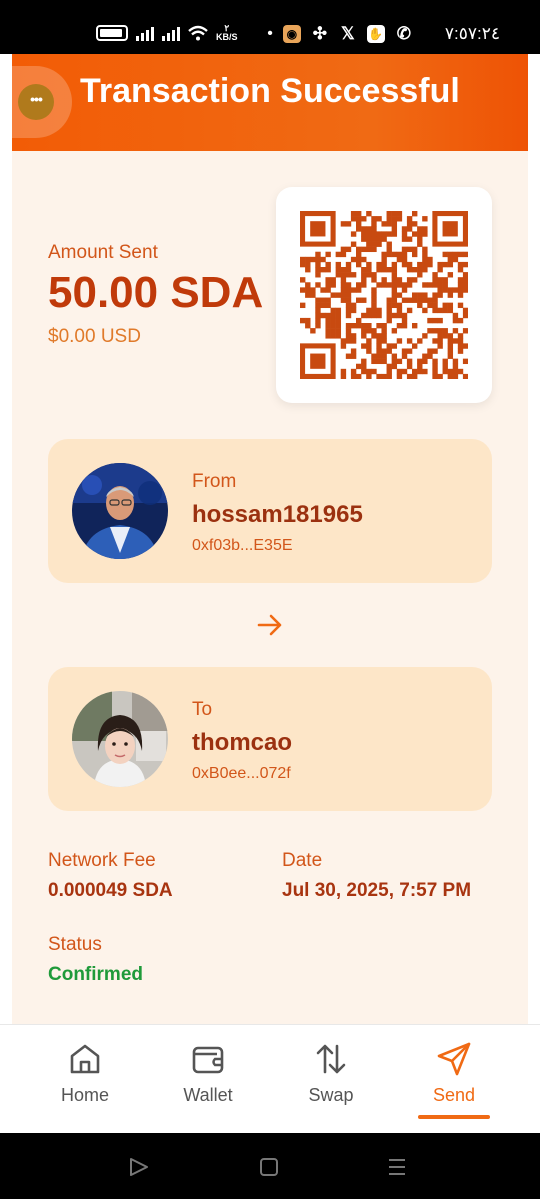  Describe the element at coordinates (227, 32) in the screenshot. I see `network-speed: ٢ KB/S` at that location.